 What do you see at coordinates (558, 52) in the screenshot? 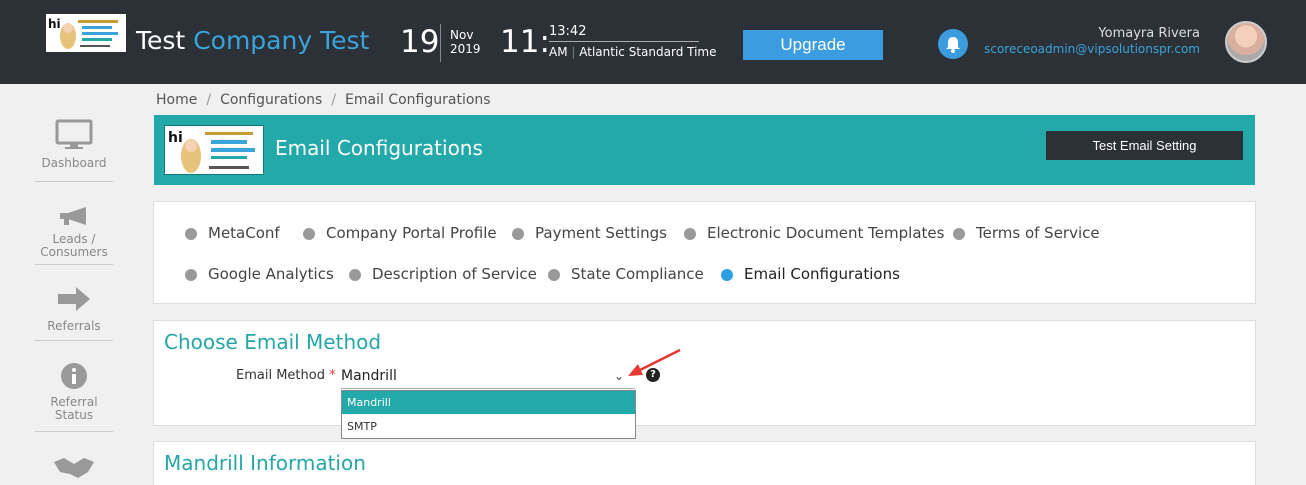
I see `time-ampm: AM` at bounding box center [558, 52].